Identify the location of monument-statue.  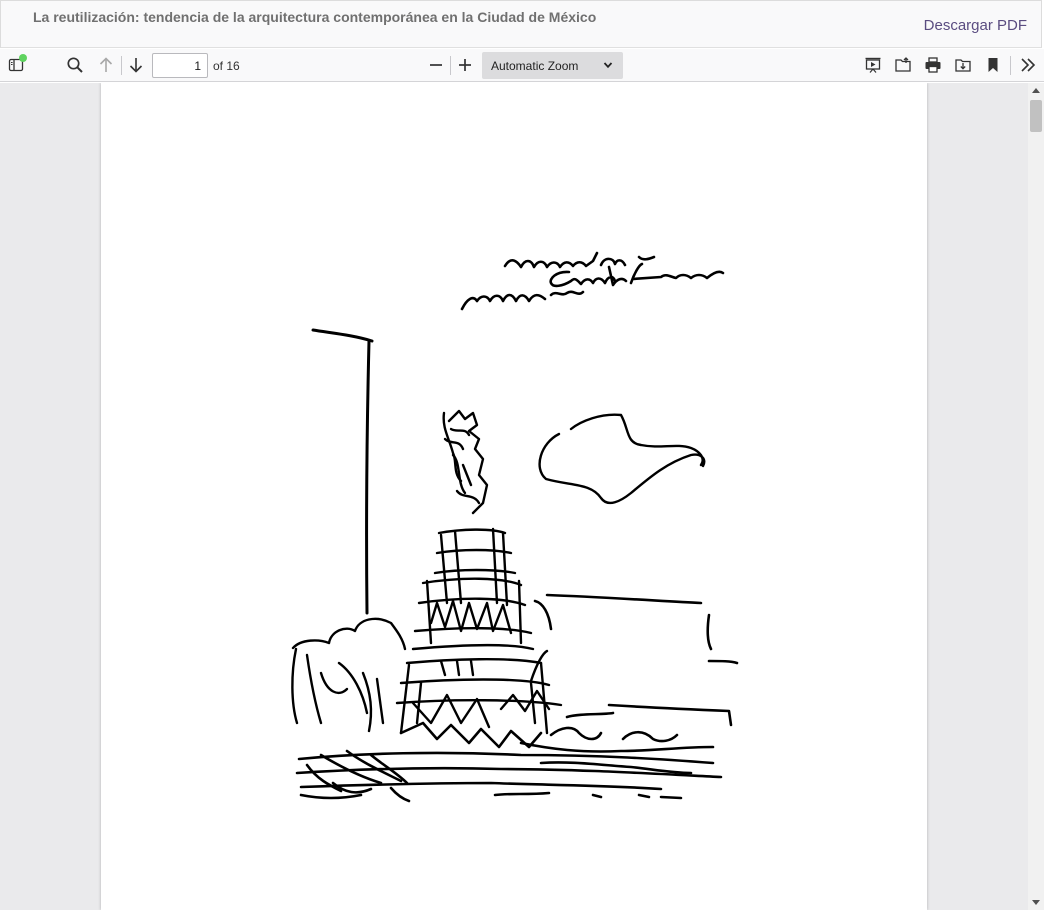
(465, 462).